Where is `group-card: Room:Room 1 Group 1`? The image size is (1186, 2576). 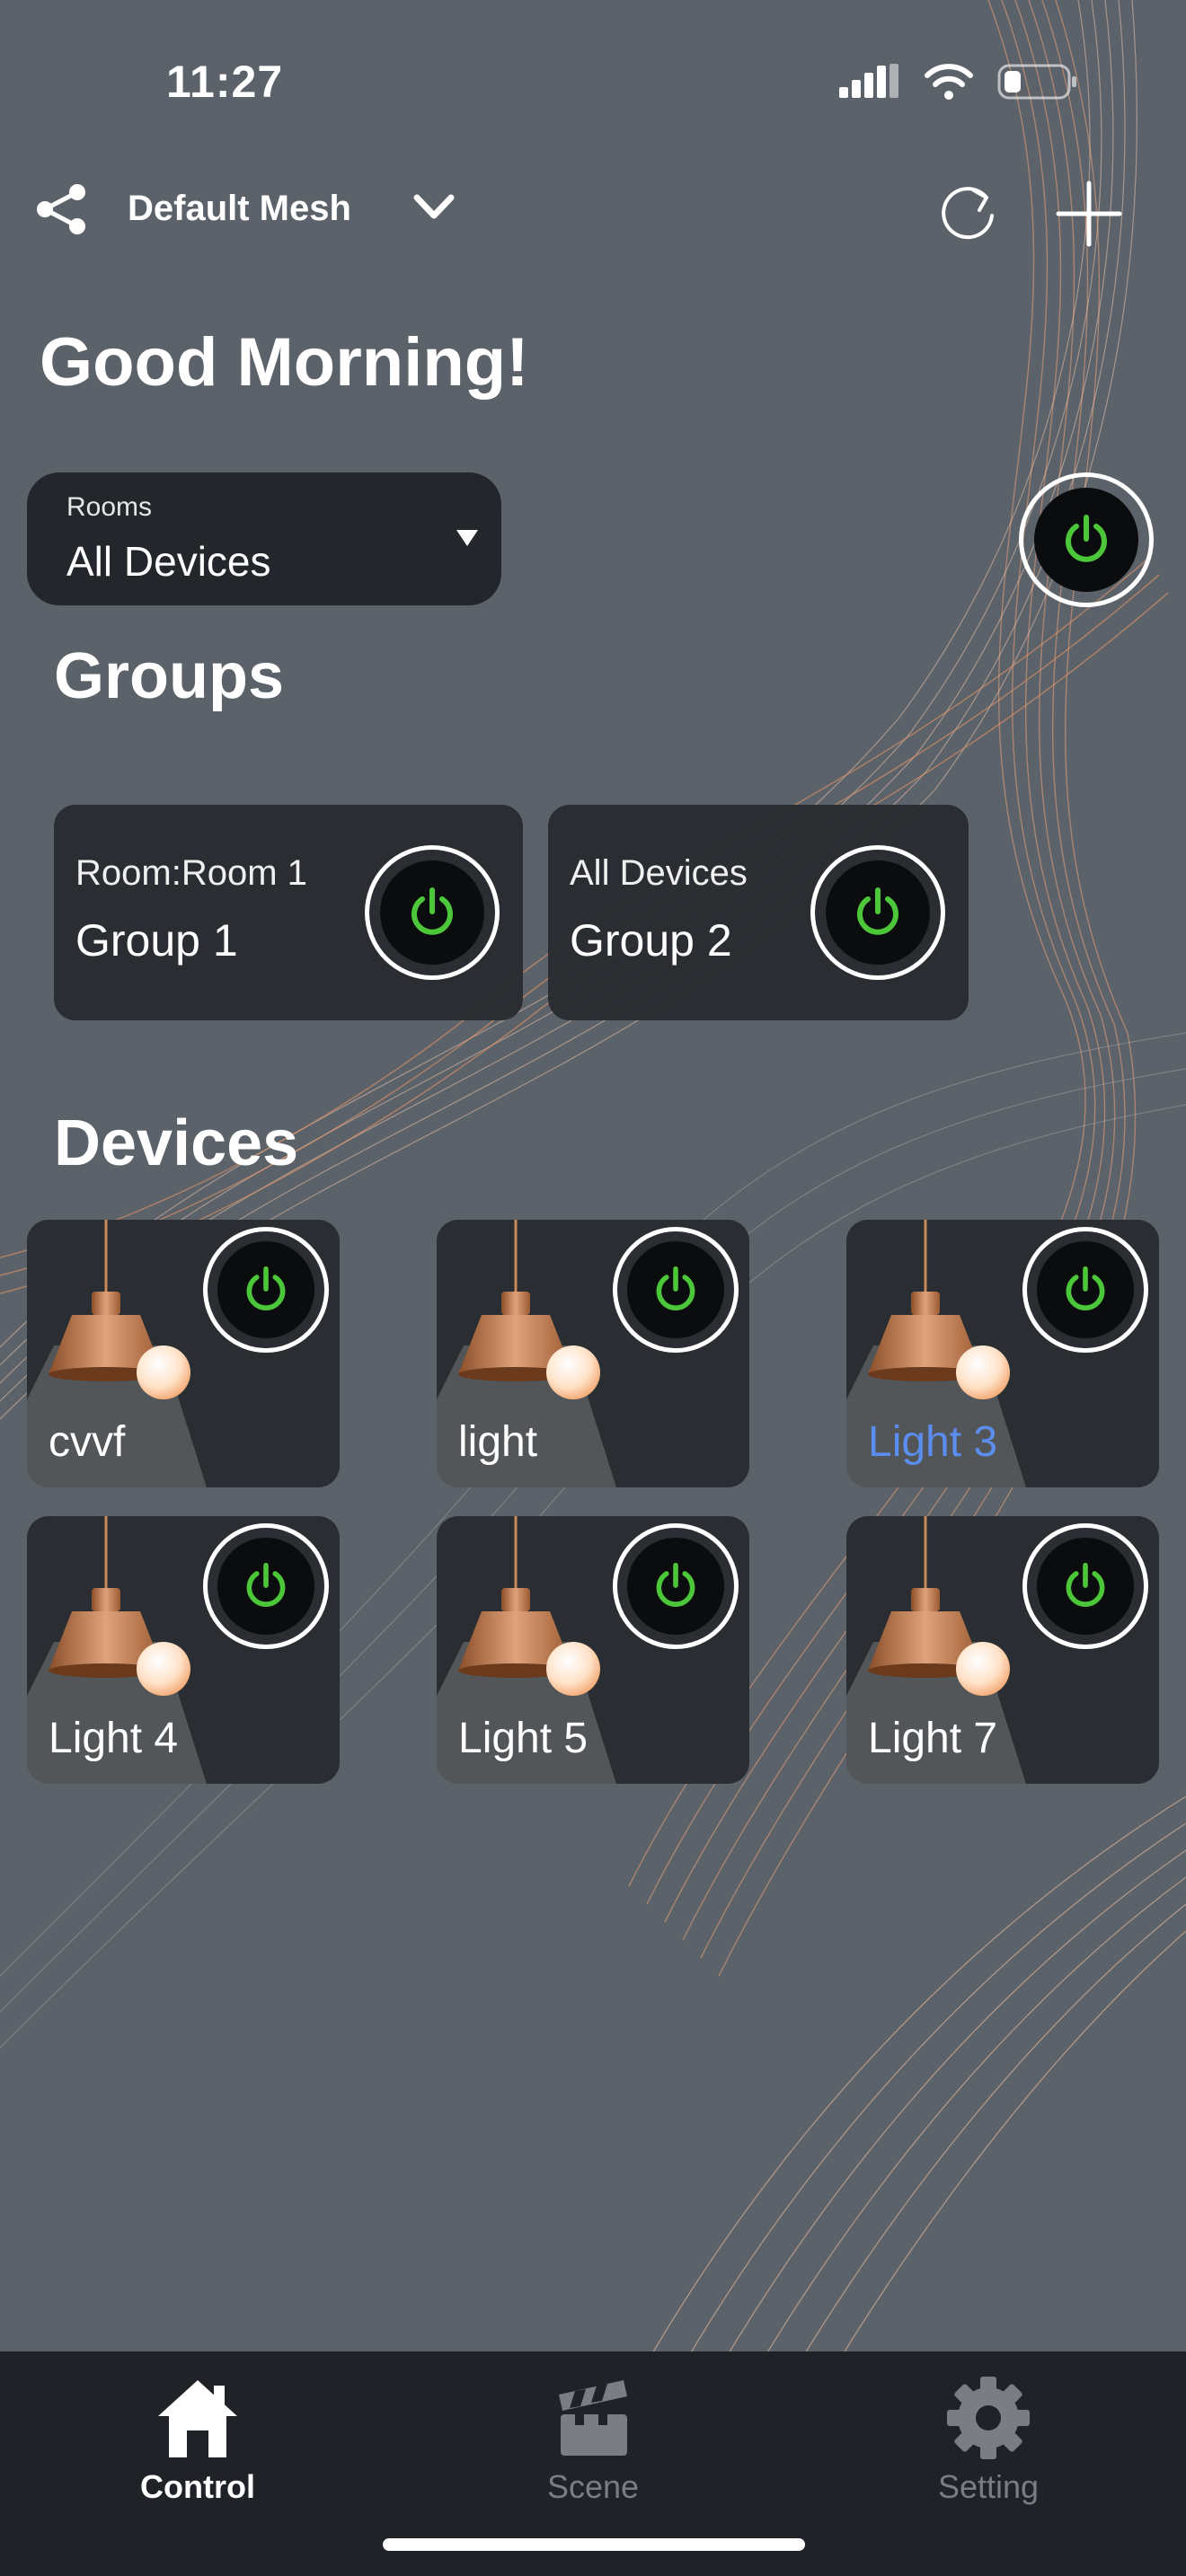 group-card: Room:Room 1 Group 1 is located at coordinates (288, 912).